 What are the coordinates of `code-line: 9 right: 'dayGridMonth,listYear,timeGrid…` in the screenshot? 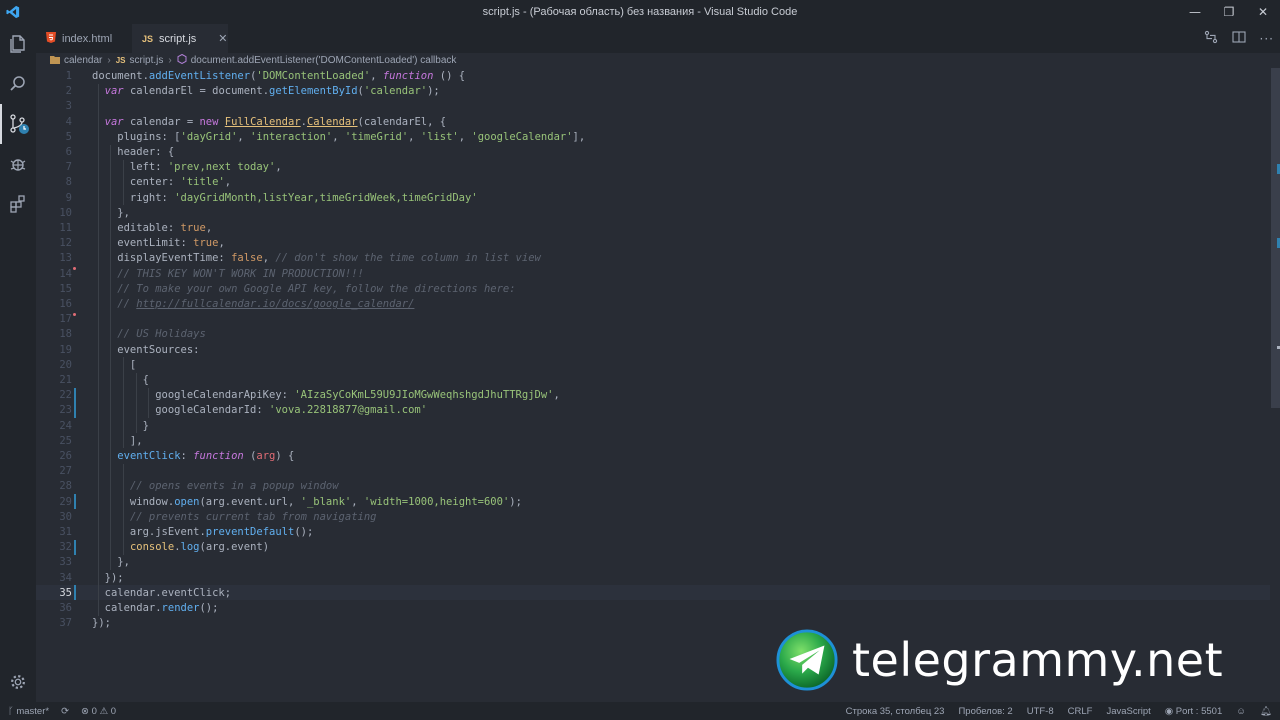 It's located at (653, 197).